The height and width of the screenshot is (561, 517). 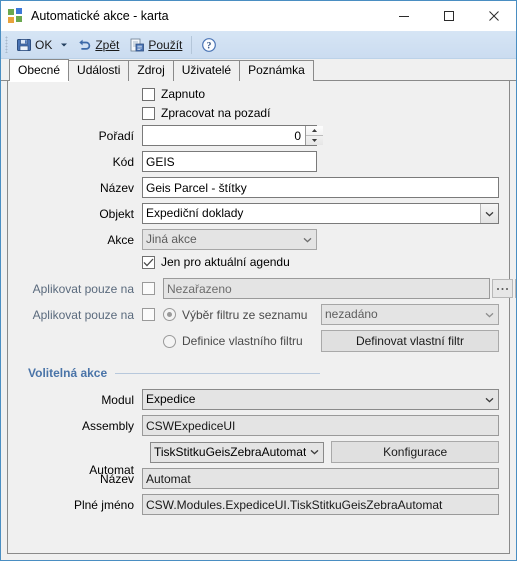 I want to click on background-checkbox: Zpracovat na pozadí, so click(x=206, y=113).